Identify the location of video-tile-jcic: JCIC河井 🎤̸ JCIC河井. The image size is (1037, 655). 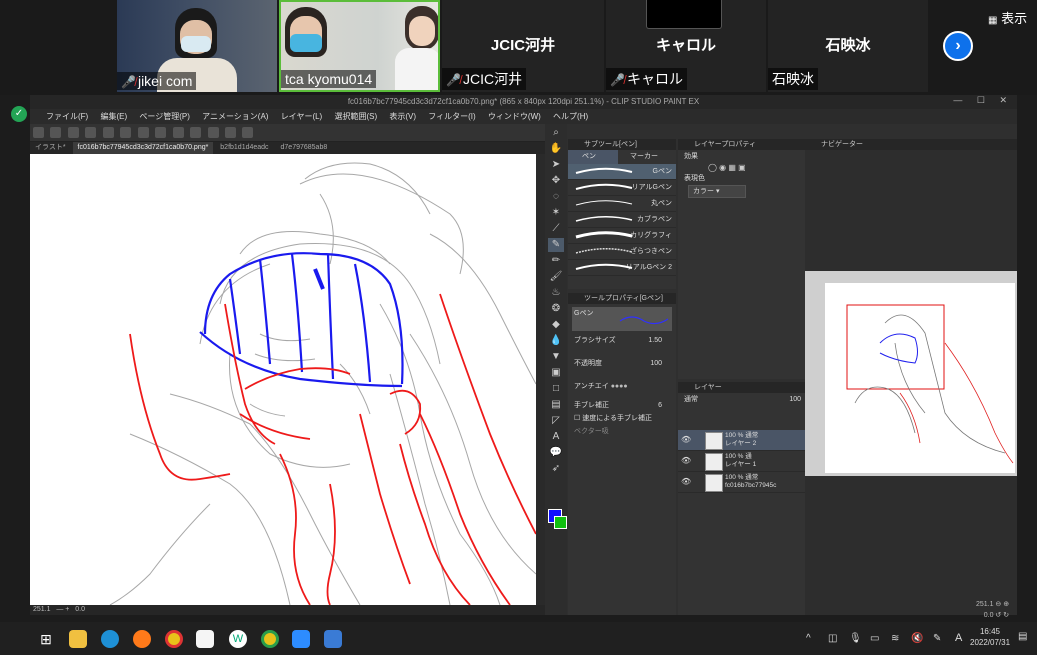
(523, 46).